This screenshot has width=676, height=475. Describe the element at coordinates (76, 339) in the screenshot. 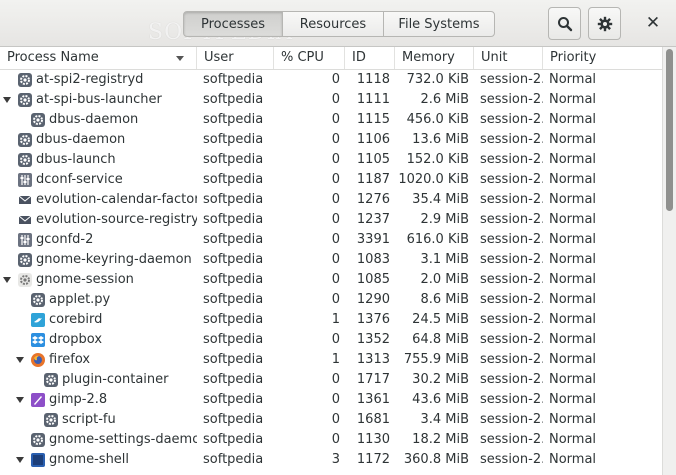

I see `process-name: dropbox` at that location.